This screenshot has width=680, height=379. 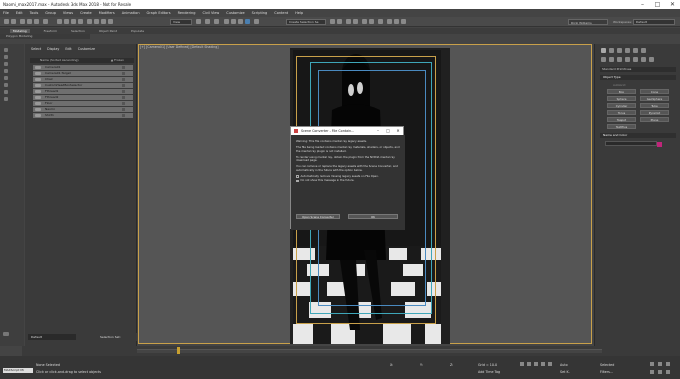 I want to click on geometry-icon, so click(x=603, y=59).